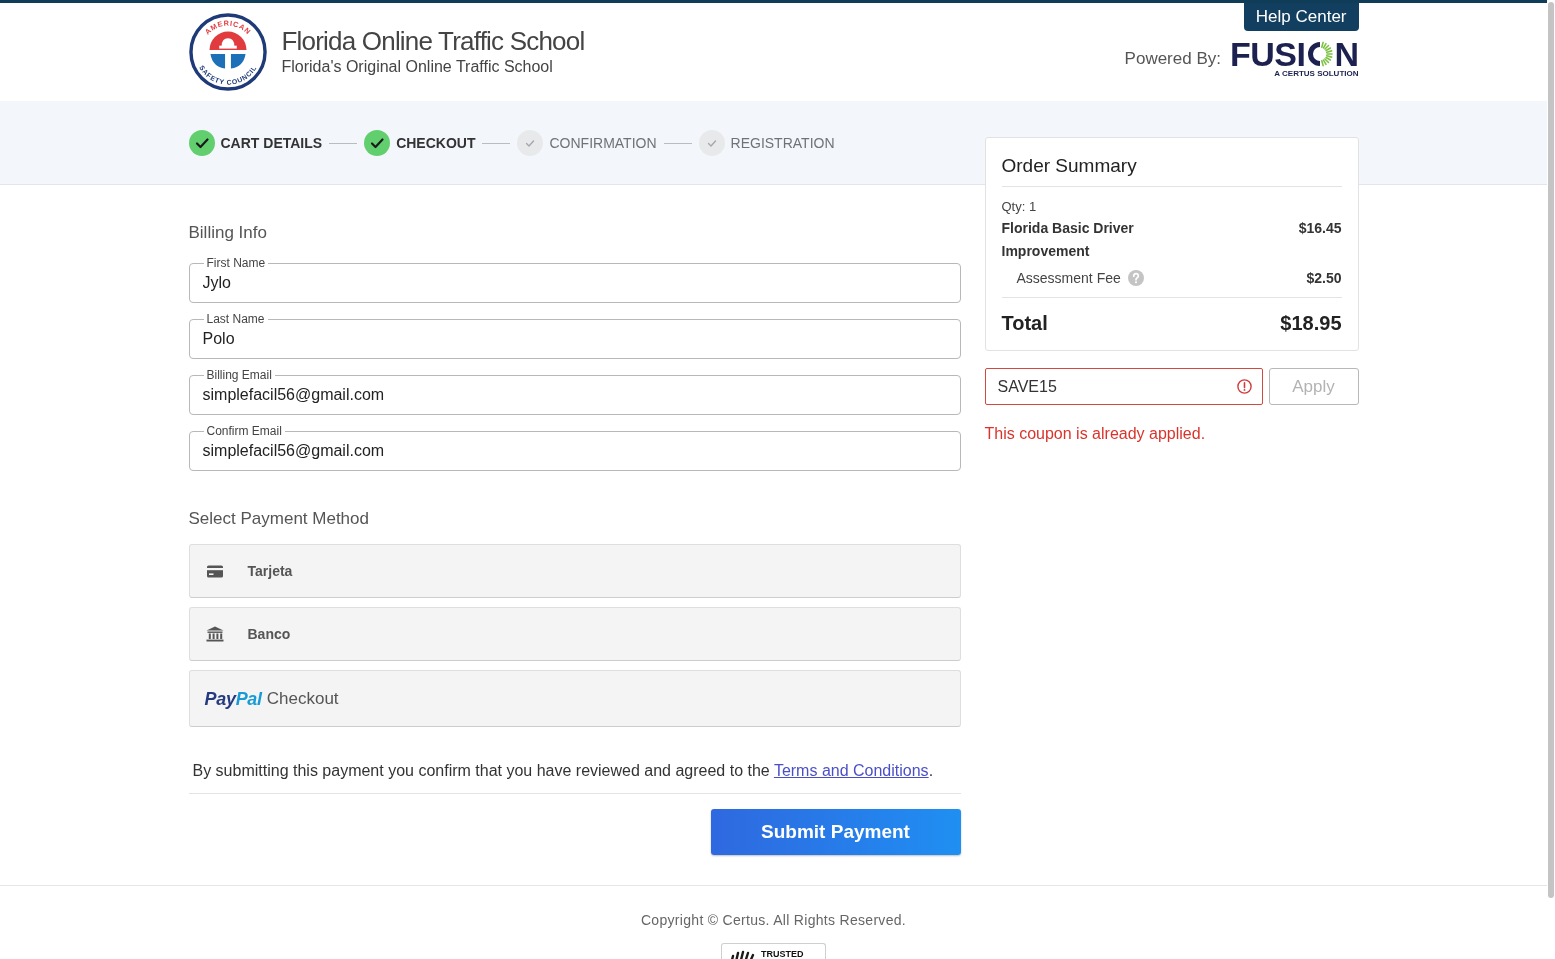 The height and width of the screenshot is (959, 1555). What do you see at coordinates (236, 263) in the screenshot?
I see `field-label: First Name` at bounding box center [236, 263].